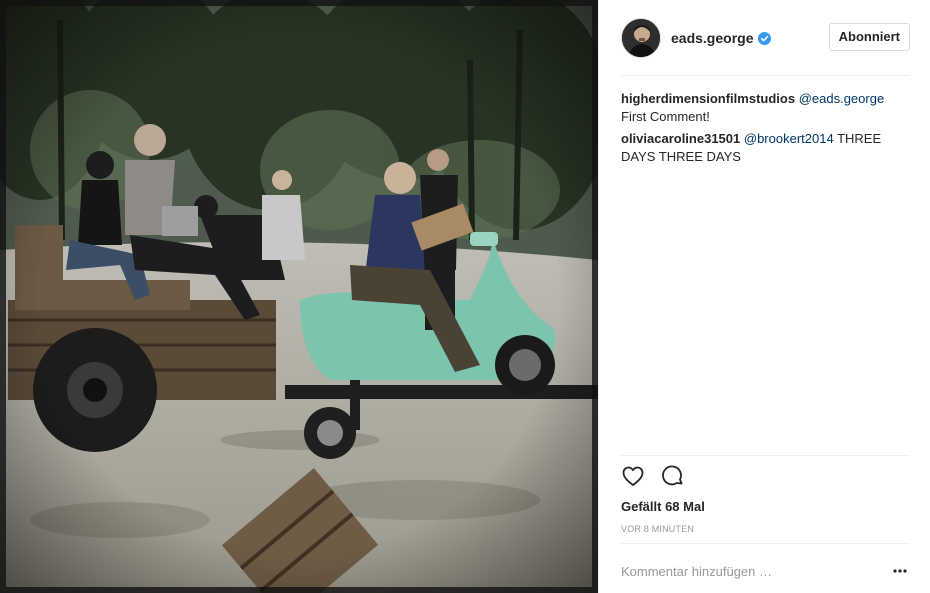  I want to click on avatar-image, so click(641, 38).